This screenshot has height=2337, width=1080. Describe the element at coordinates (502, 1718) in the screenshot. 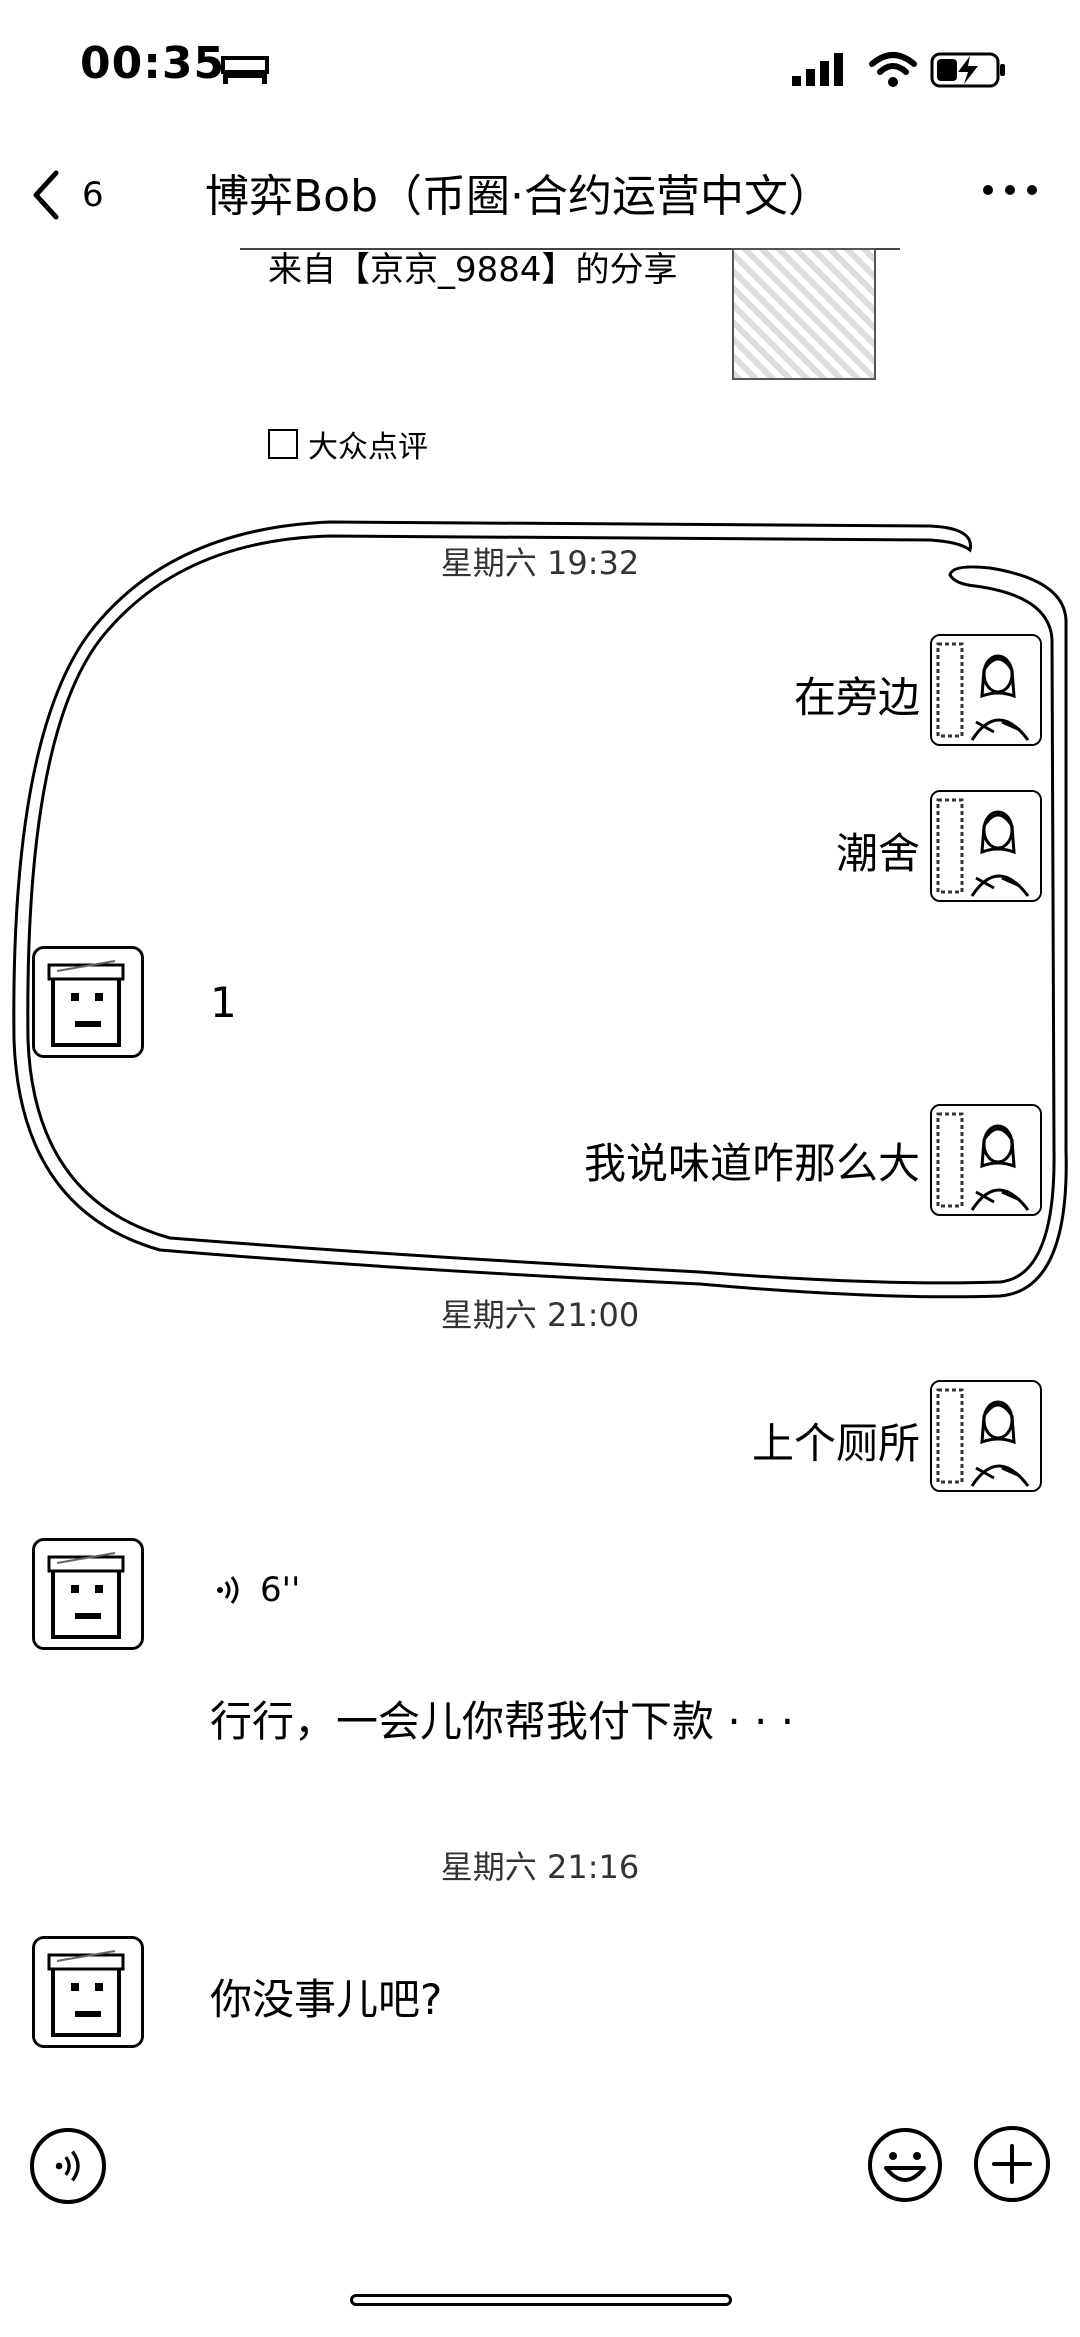

I see `voice-transcript: 行行，一会儿你帮我付下款 · · ·` at that location.